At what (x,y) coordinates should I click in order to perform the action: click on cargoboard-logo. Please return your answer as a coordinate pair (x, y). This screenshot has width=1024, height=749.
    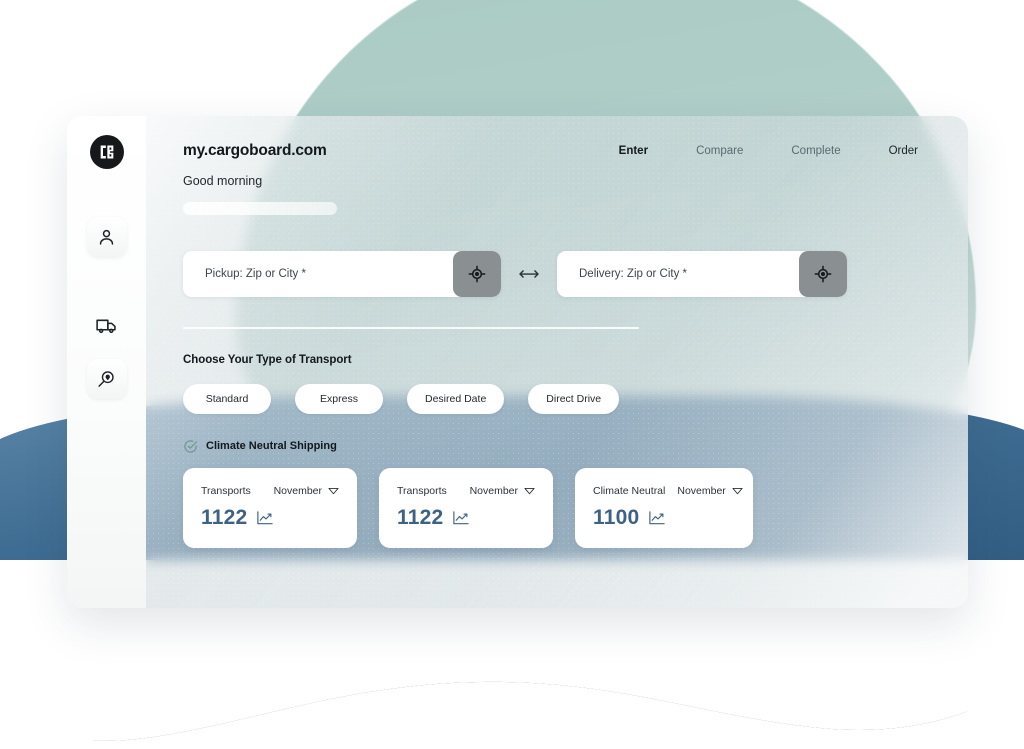
    Looking at the image, I should click on (106, 152).